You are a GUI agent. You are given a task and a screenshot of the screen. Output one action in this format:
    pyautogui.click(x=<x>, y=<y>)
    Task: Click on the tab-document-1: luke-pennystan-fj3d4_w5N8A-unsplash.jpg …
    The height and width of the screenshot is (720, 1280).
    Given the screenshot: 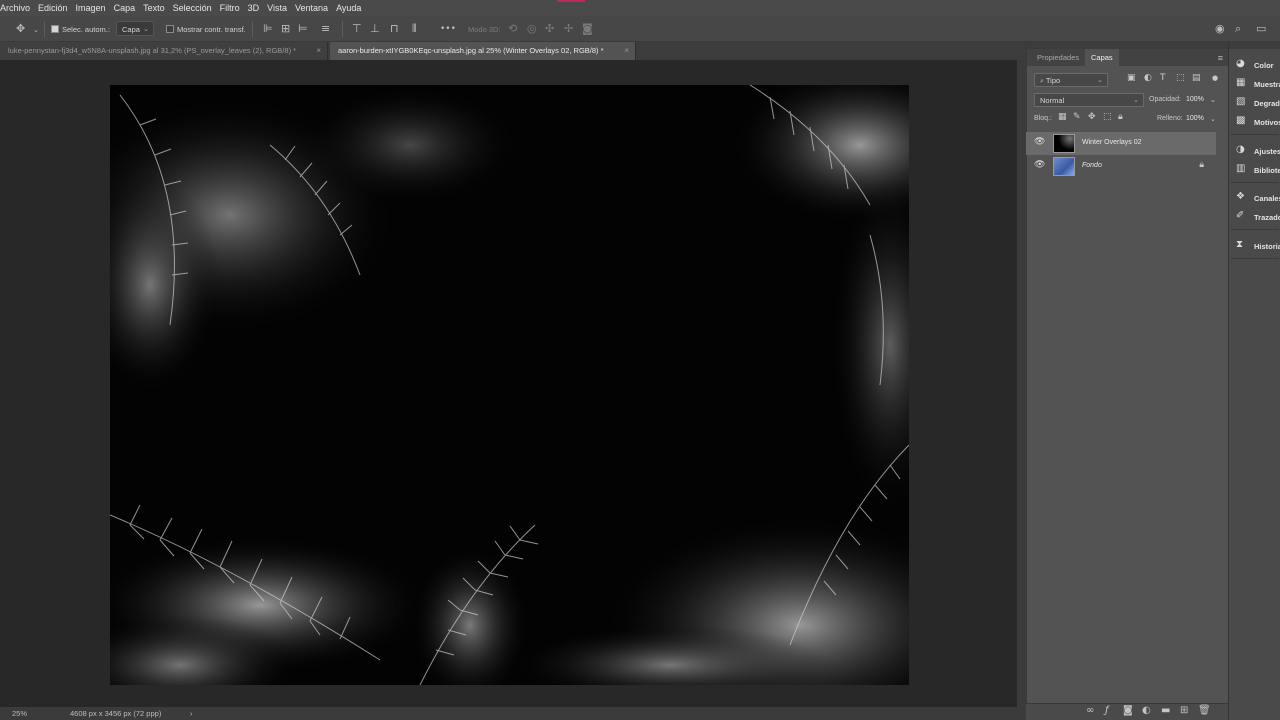 What is the action you would take?
    pyautogui.click(x=164, y=51)
    